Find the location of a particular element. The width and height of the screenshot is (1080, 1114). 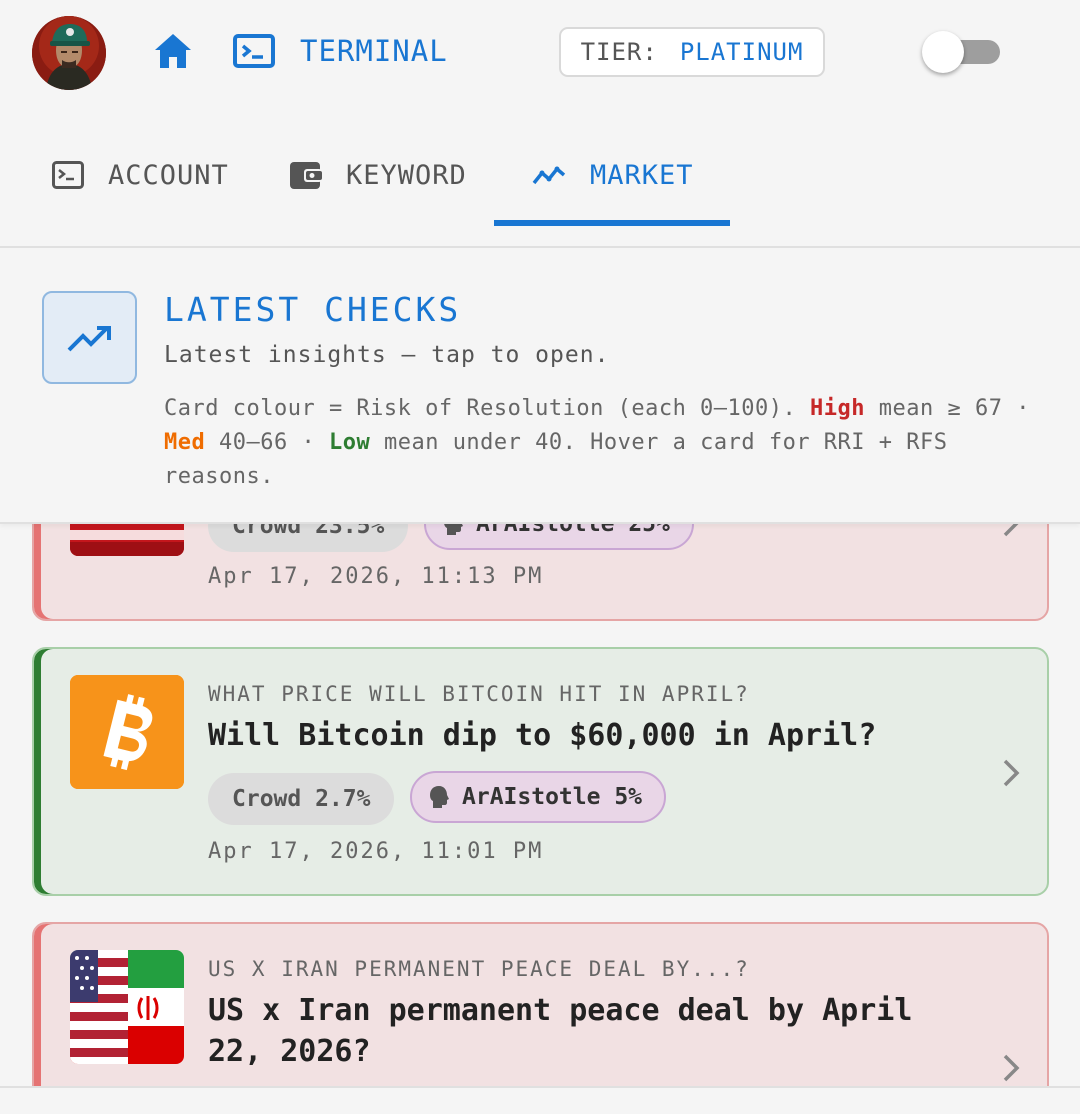

tab-market: MARKET is located at coordinates (613, 175).